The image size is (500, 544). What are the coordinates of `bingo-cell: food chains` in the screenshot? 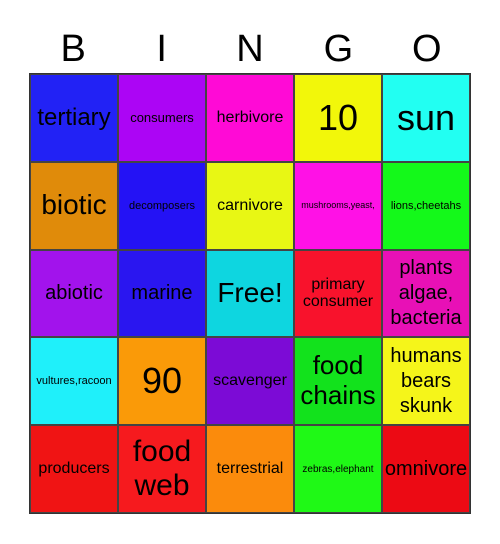 It's located at (338, 381).